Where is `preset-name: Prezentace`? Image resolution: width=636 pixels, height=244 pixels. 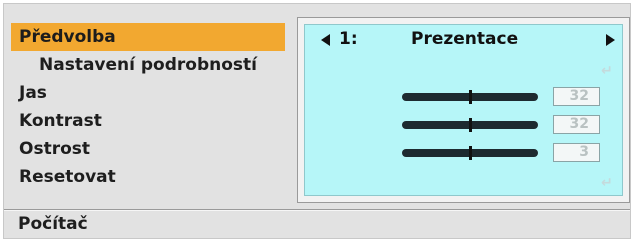
preset-name: Prezentace is located at coordinates (464, 39).